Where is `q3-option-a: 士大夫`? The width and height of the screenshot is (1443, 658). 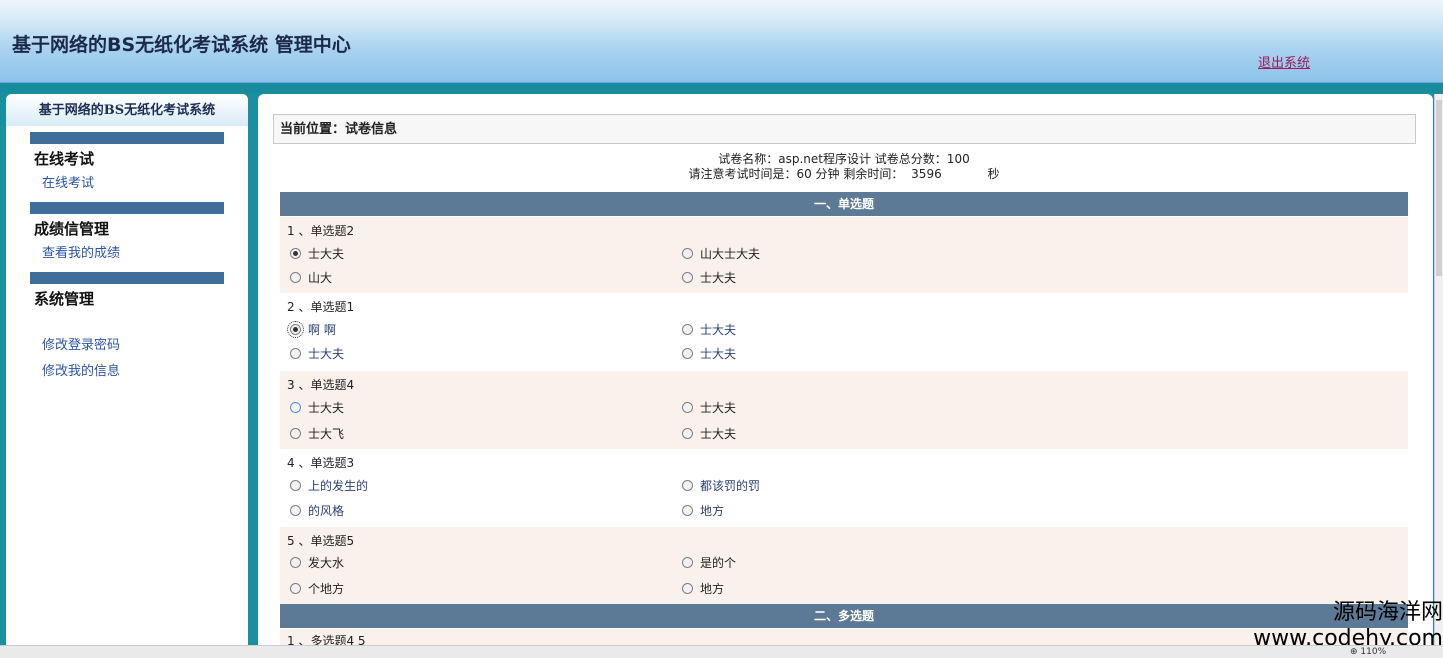 q3-option-a: 士大夫 is located at coordinates (317, 408).